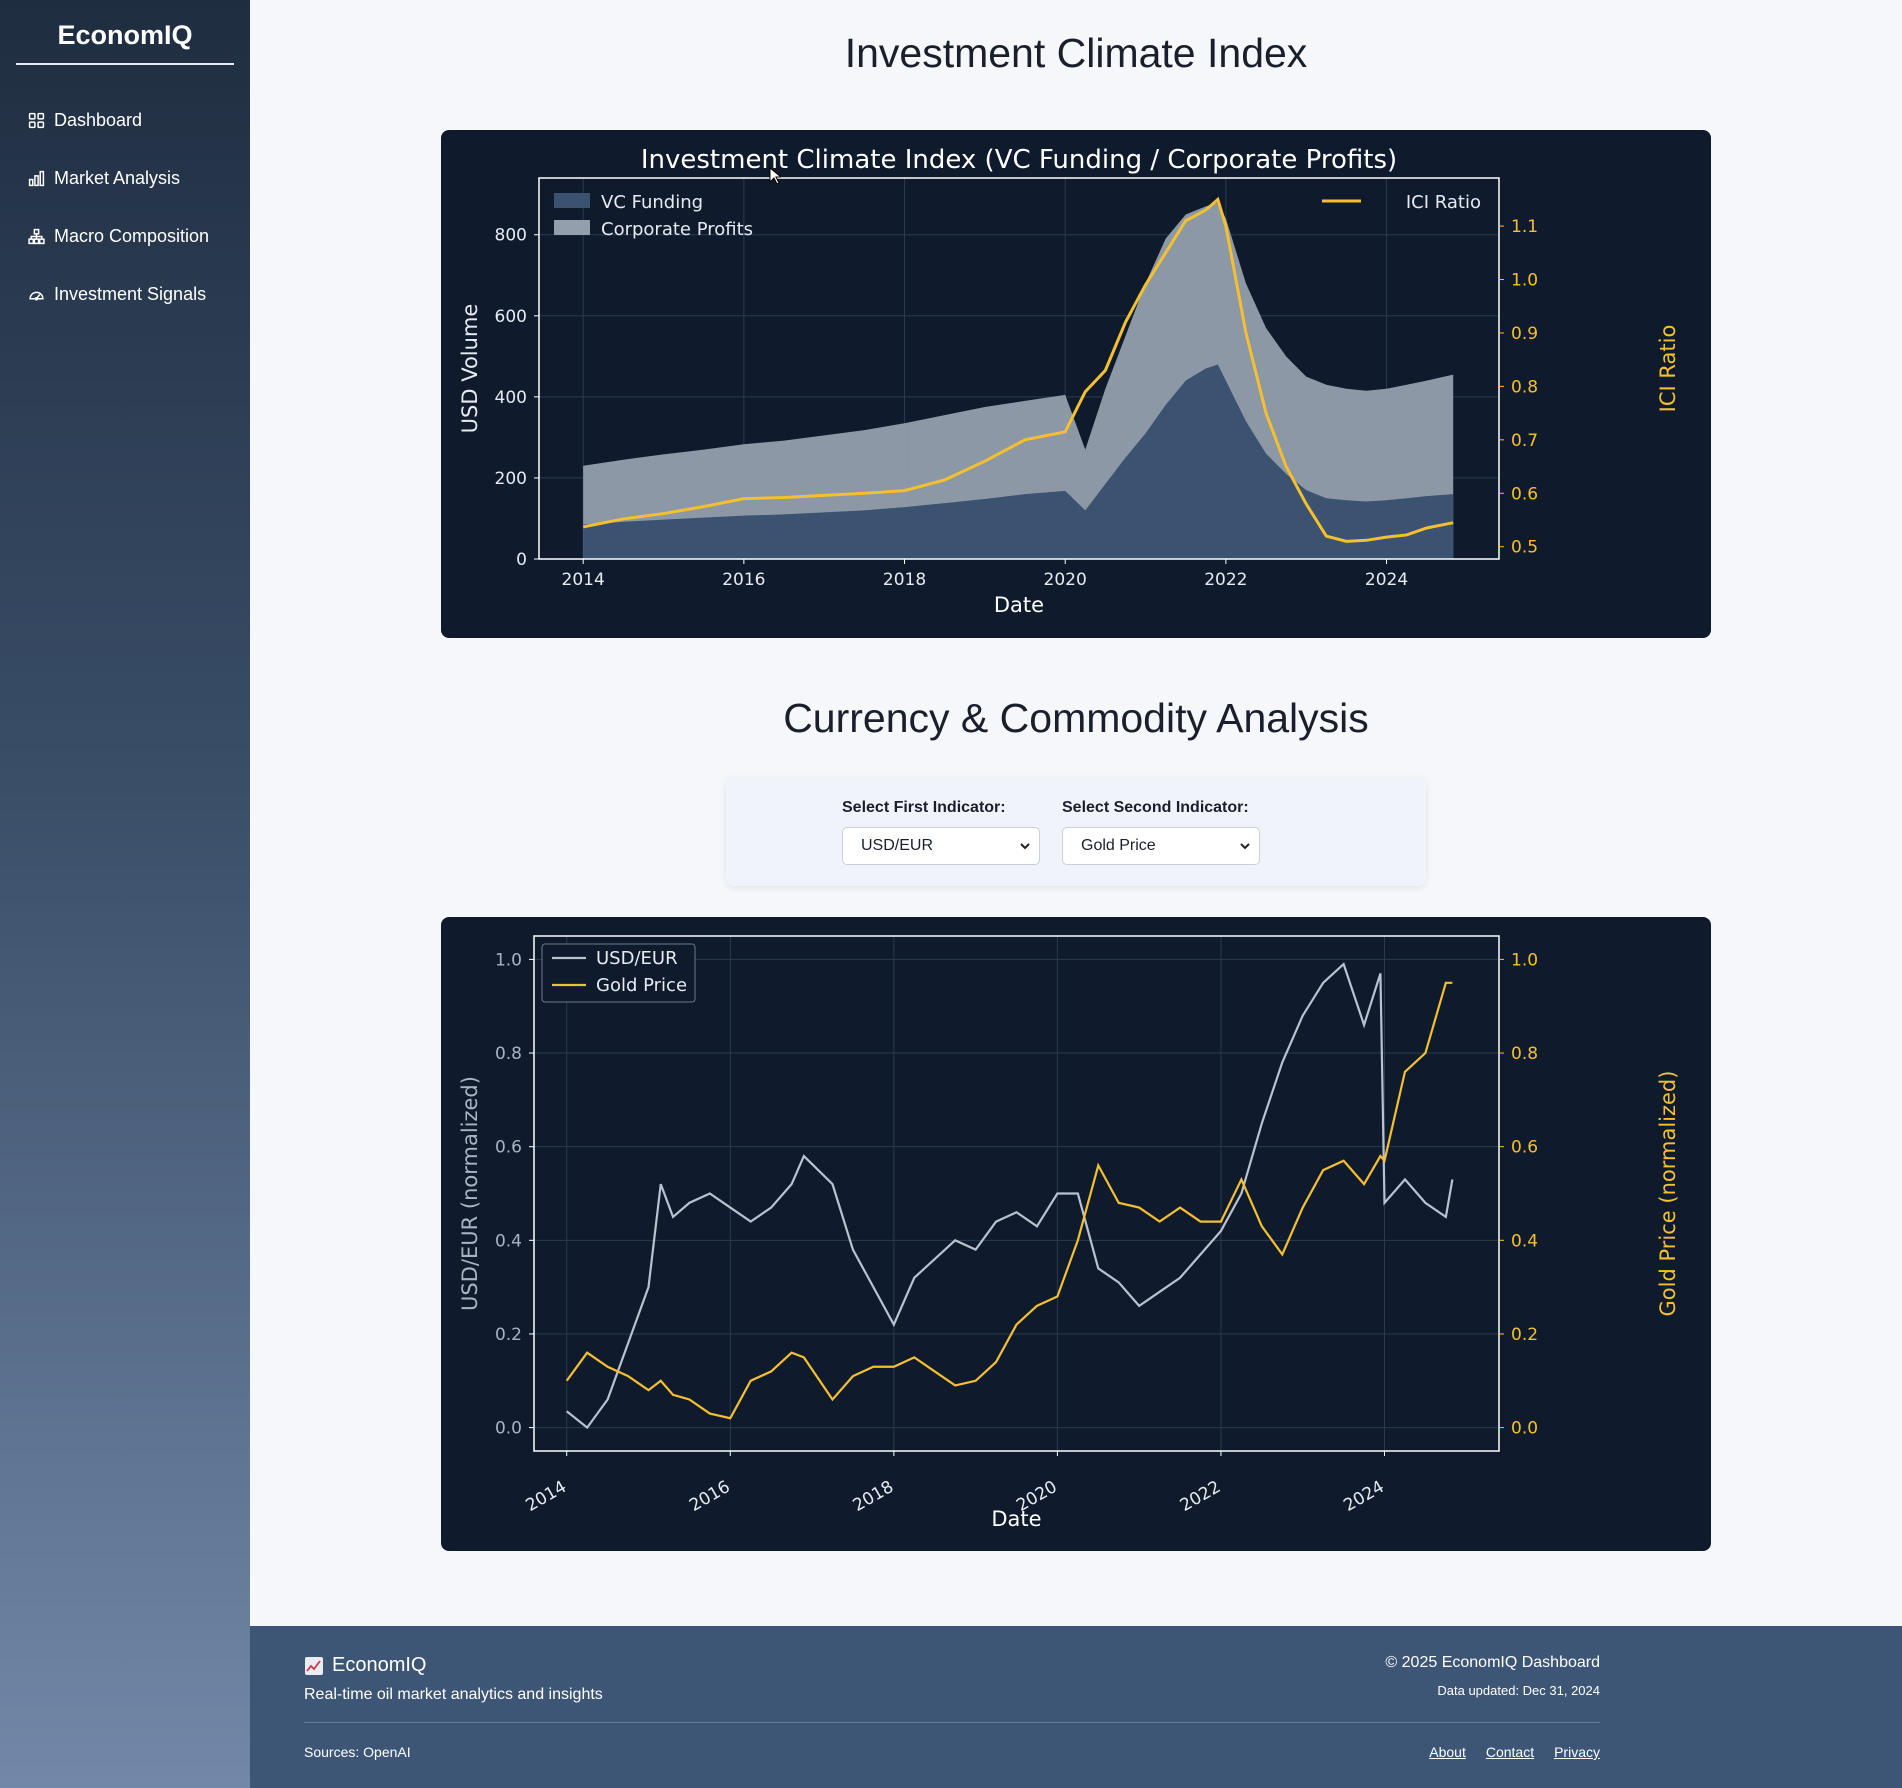  What do you see at coordinates (508, 1054) in the screenshot?
I see `y-tick-label: 0.8` at bounding box center [508, 1054].